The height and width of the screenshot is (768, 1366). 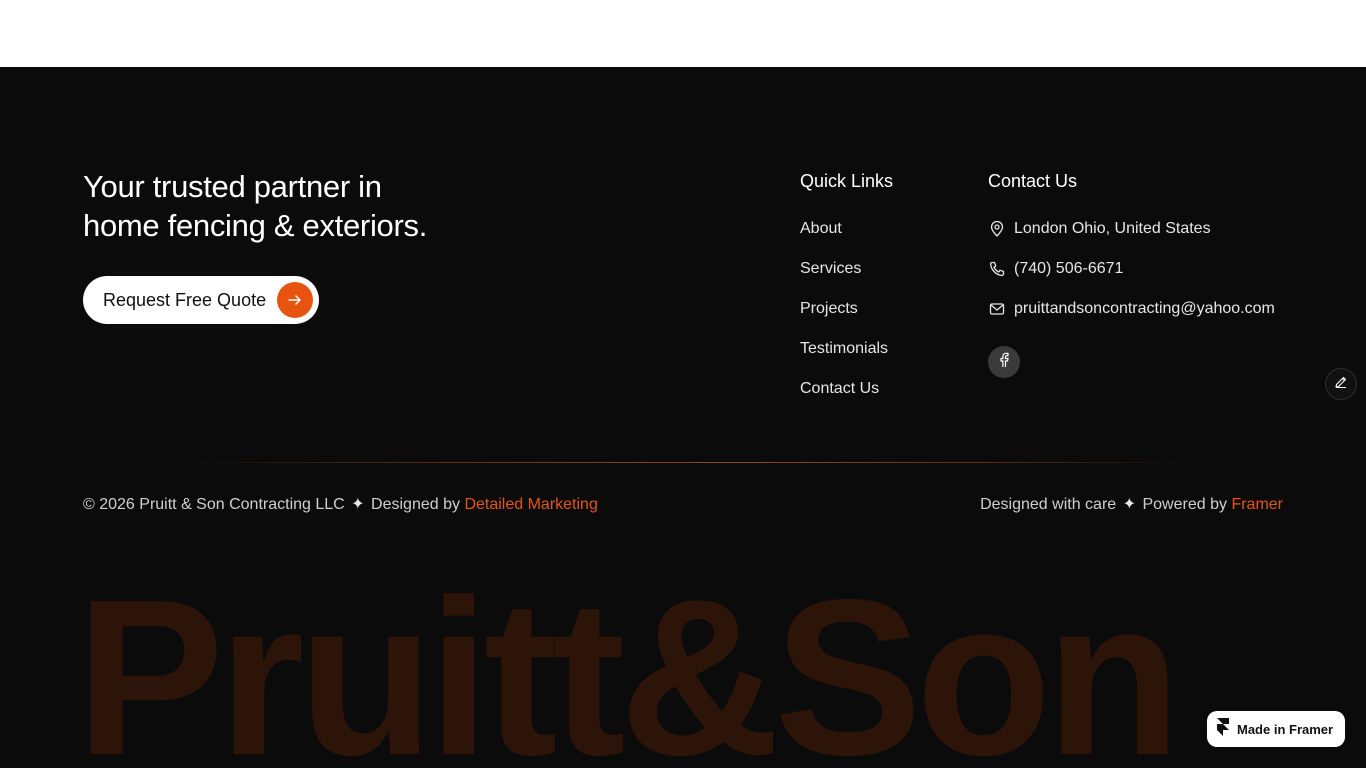 What do you see at coordinates (530, 504) in the screenshot?
I see `designer-link: Detailed Marketing` at bounding box center [530, 504].